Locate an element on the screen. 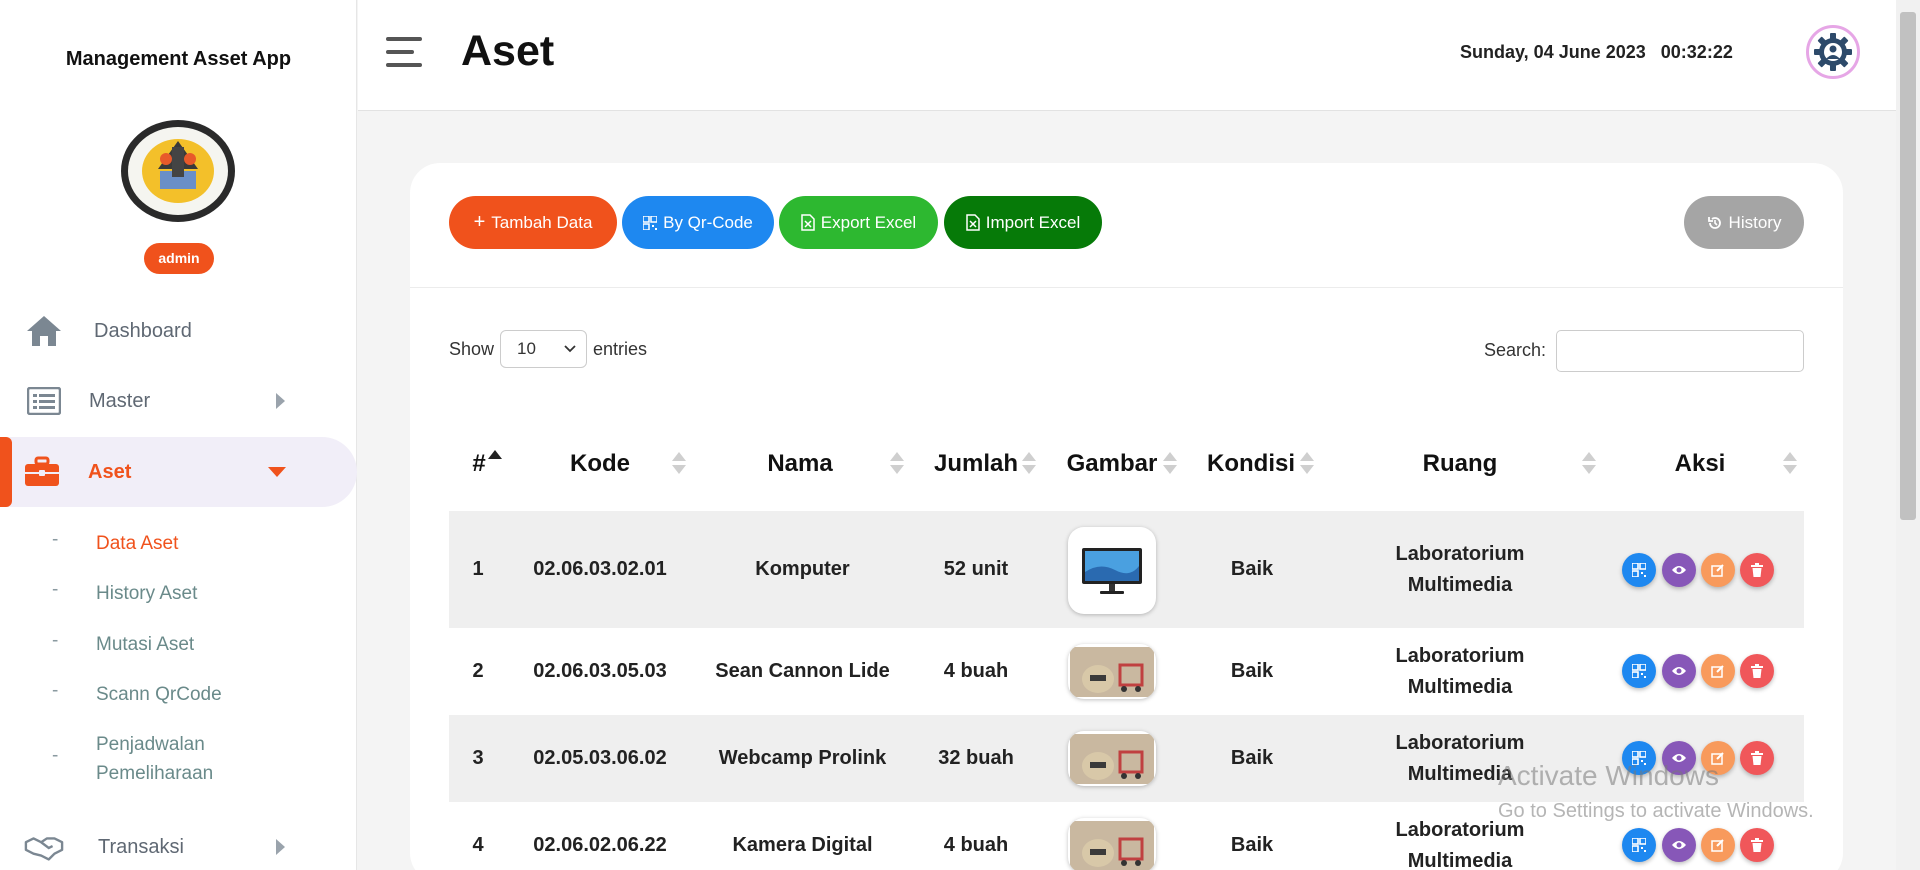 The image size is (1920, 870). handshake-icon is located at coordinates (44, 847).